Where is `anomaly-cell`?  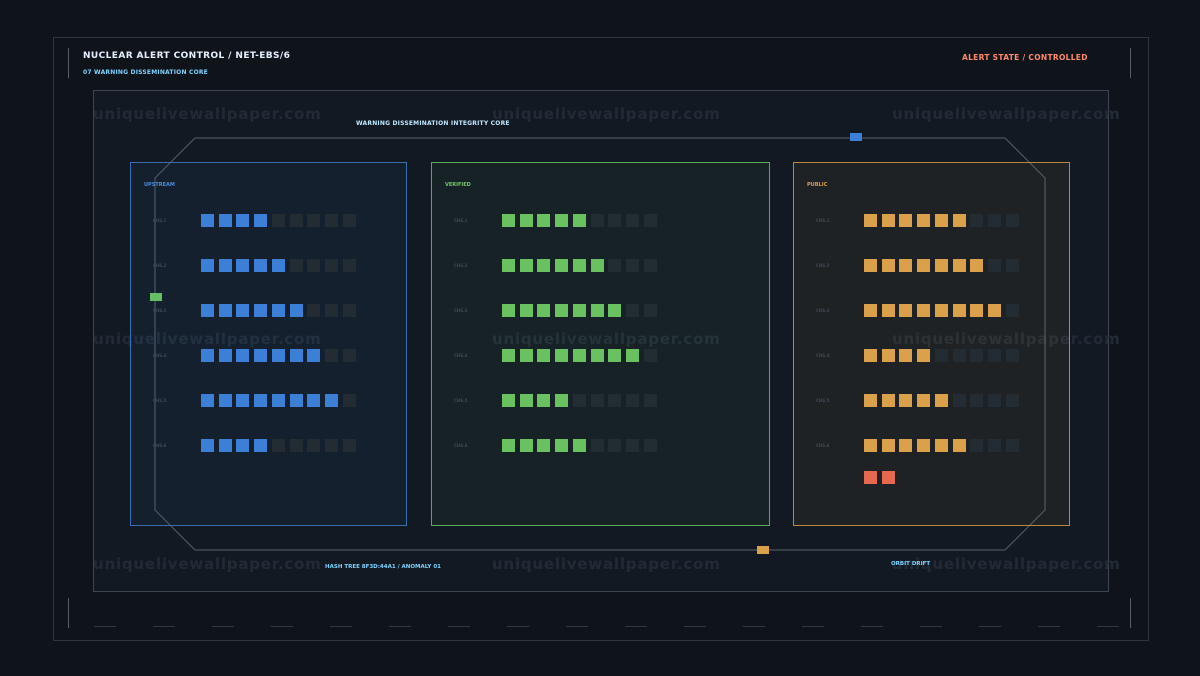
anomaly-cell is located at coordinates (870, 477).